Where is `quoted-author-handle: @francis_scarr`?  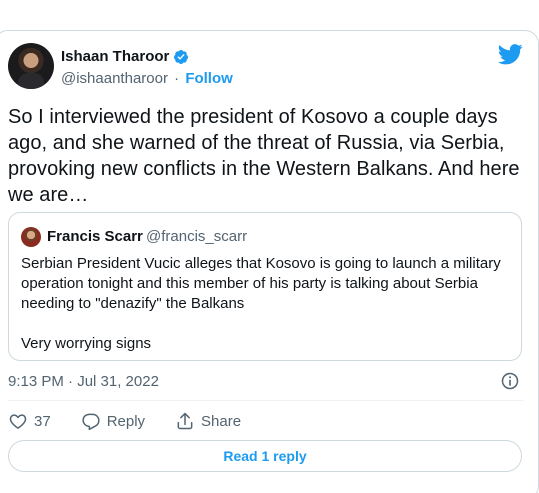 quoted-author-handle: @francis_scarr is located at coordinates (197, 236).